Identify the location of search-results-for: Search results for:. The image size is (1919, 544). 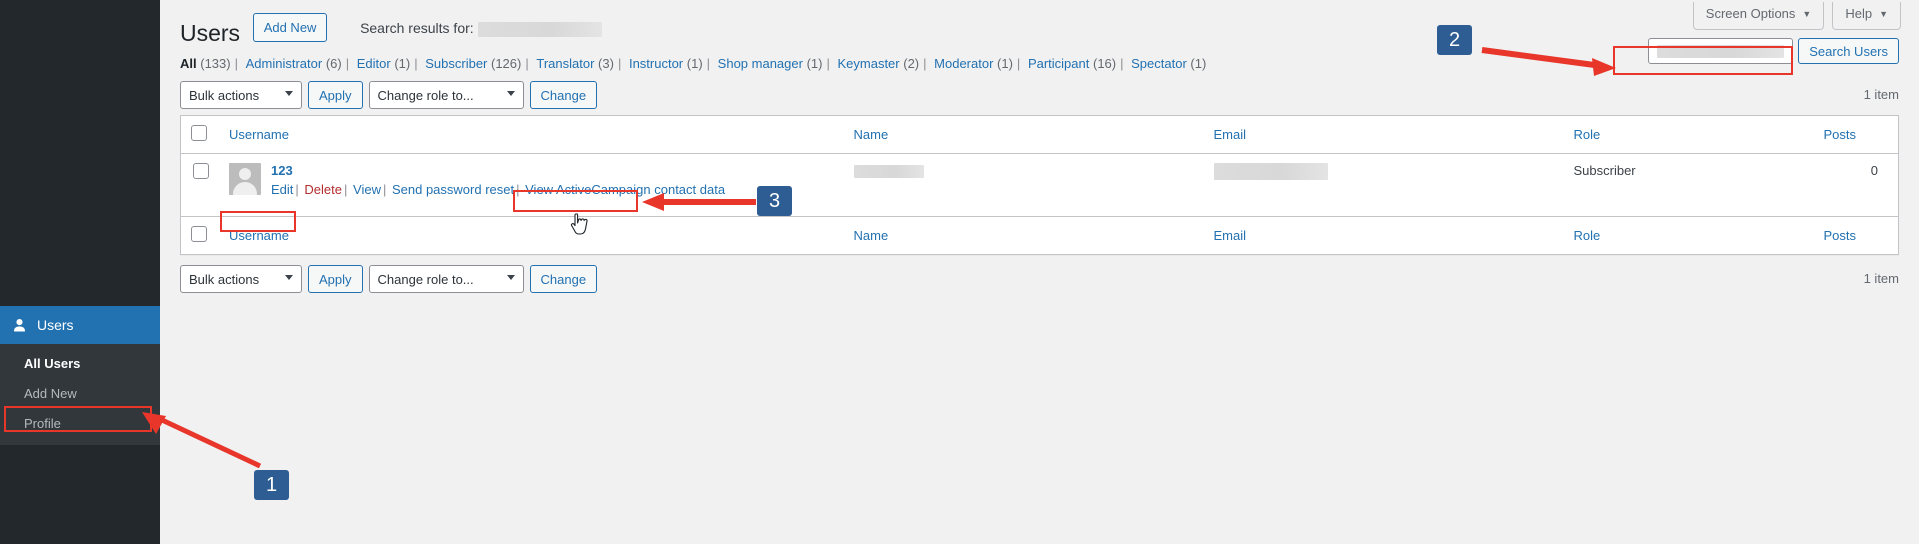
(481, 28).